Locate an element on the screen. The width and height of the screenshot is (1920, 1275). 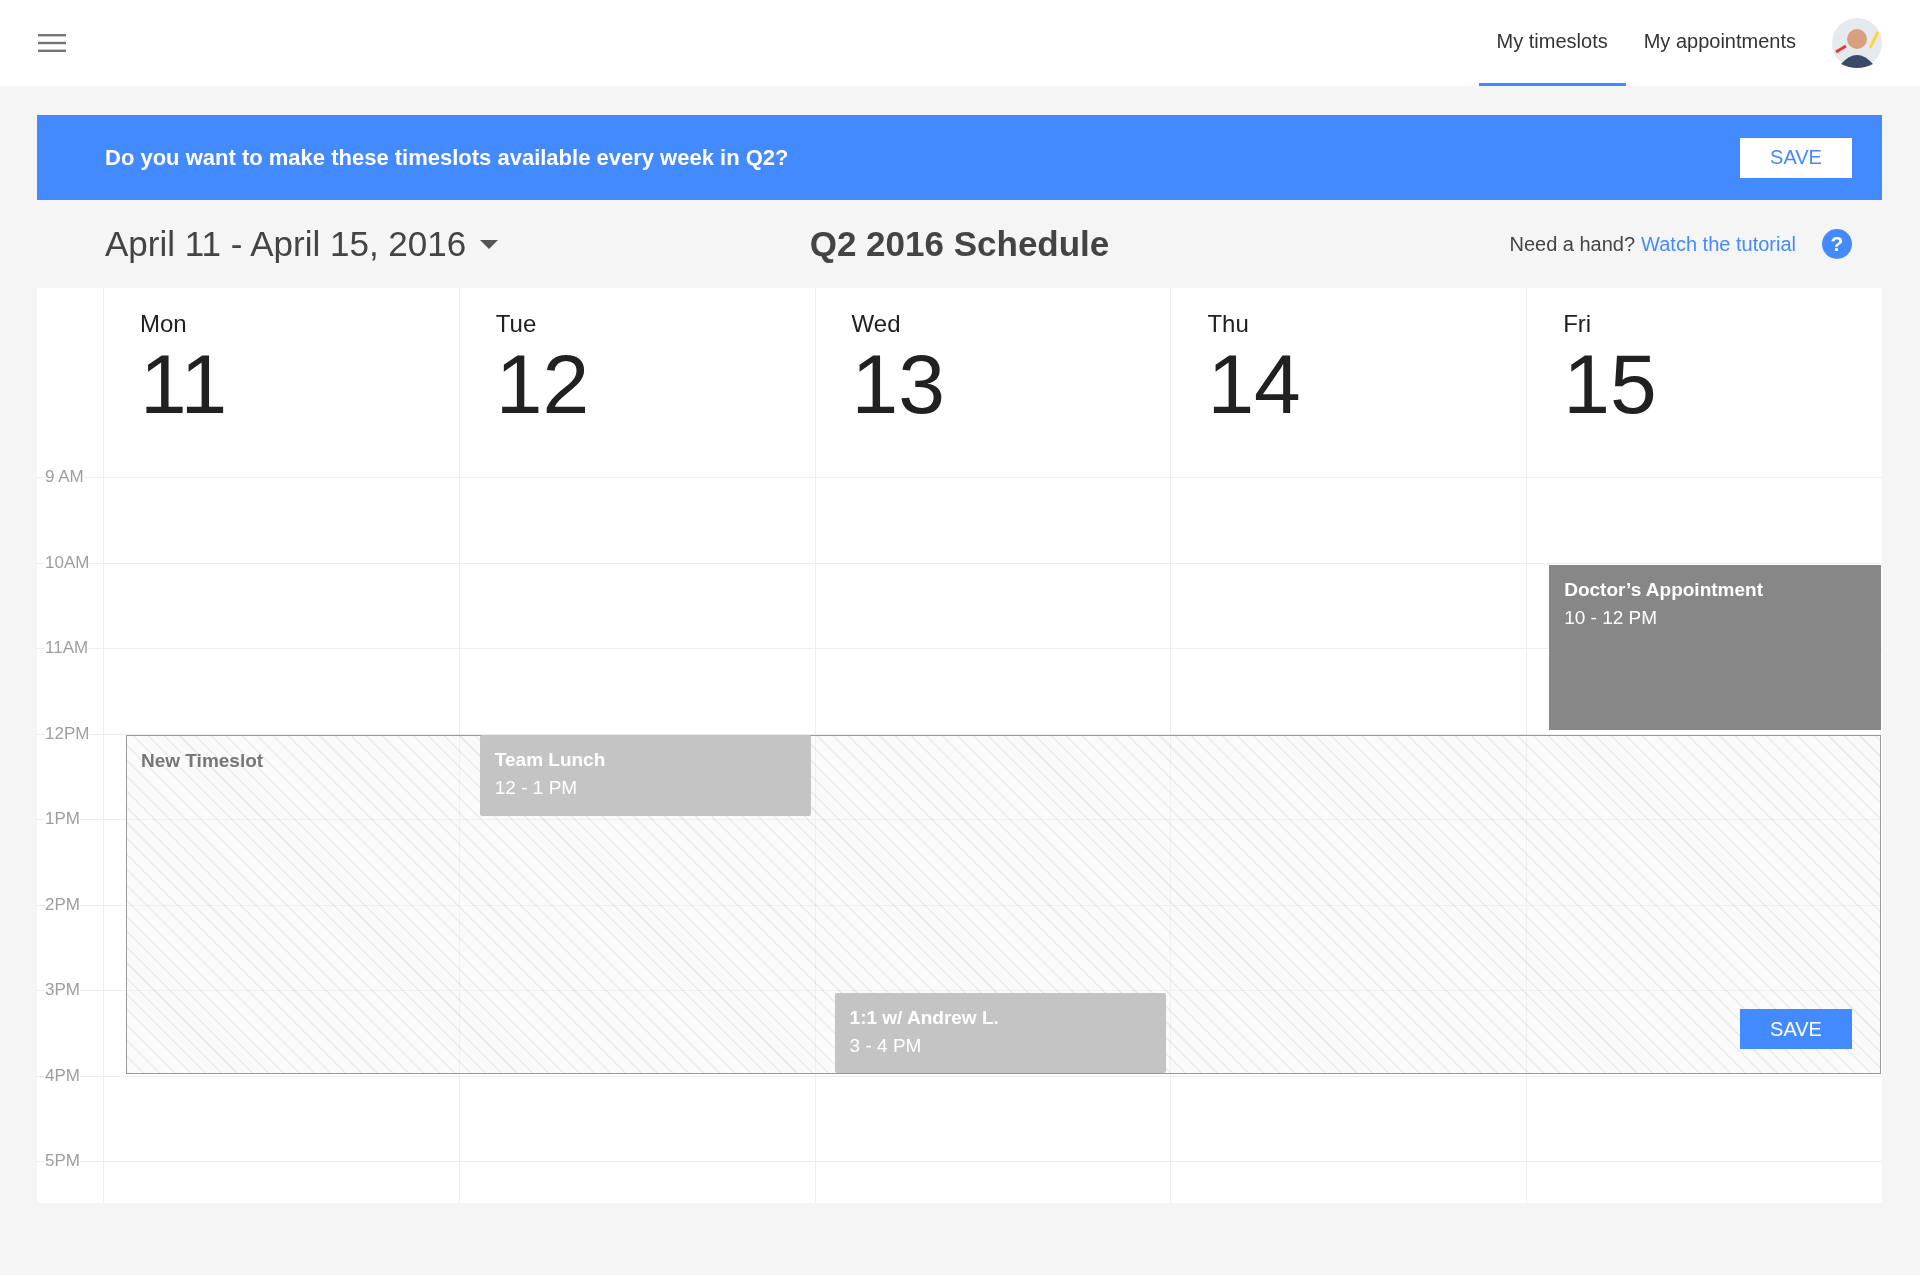
day-number: 12 is located at coordinates (543, 384).